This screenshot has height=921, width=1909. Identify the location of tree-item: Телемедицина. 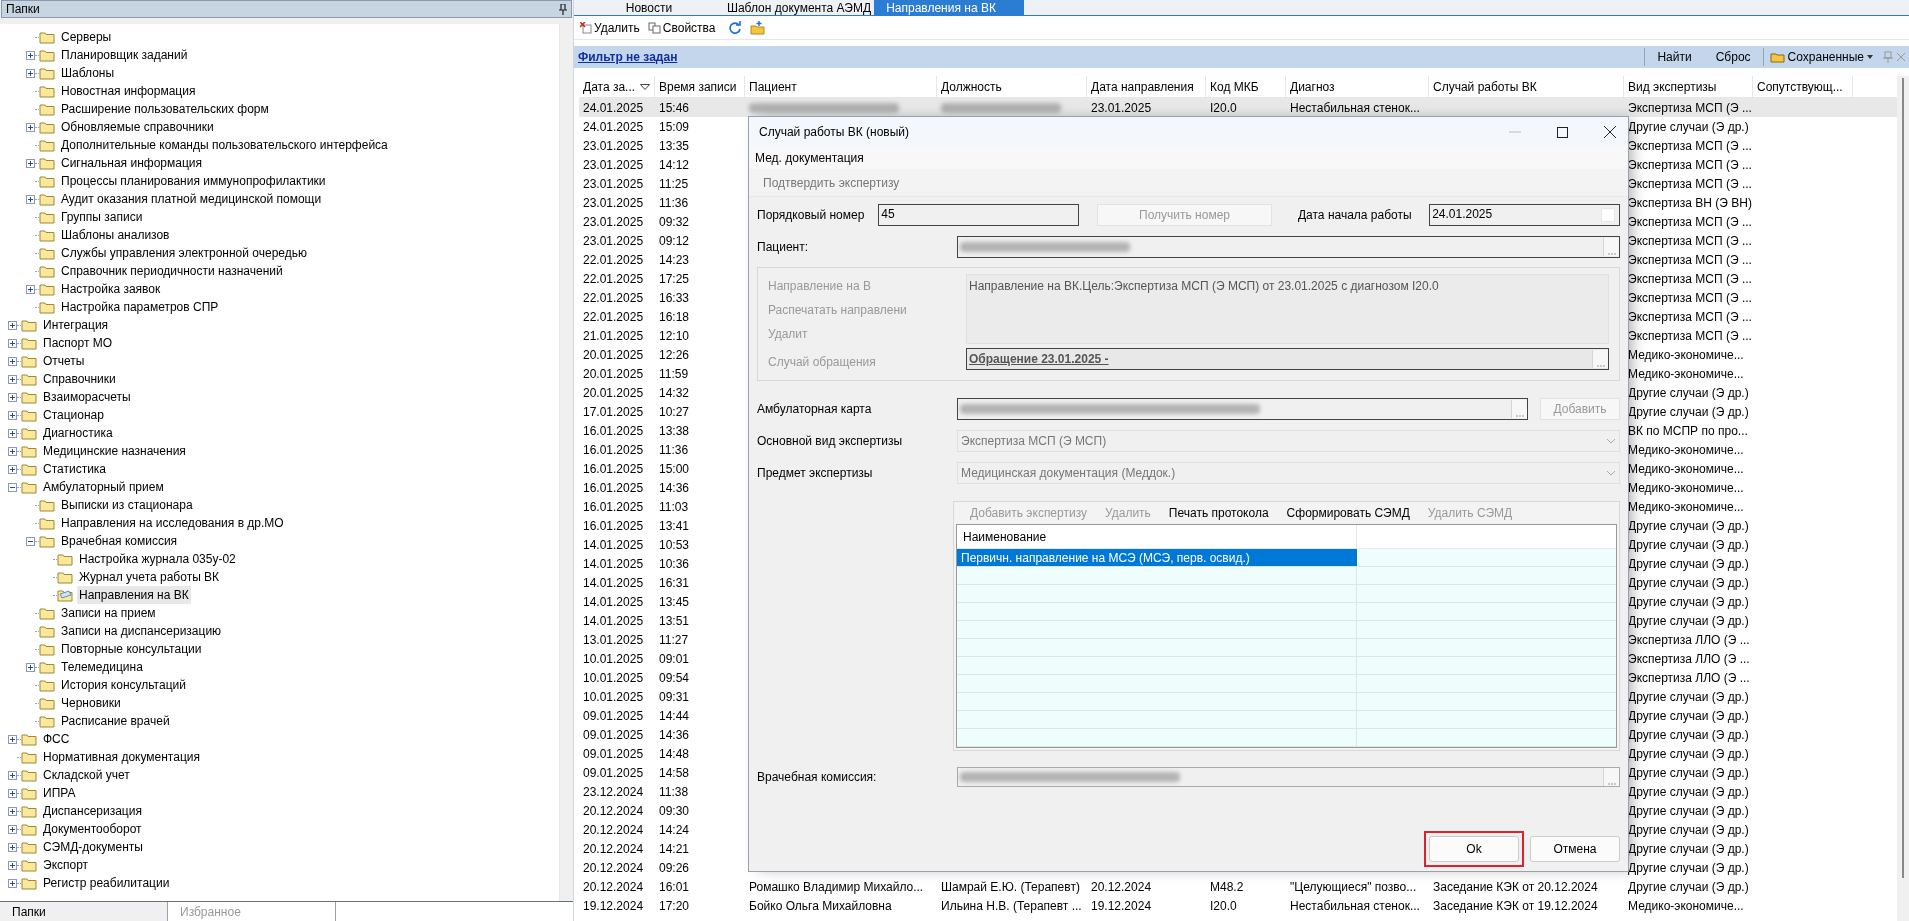
(102, 667).